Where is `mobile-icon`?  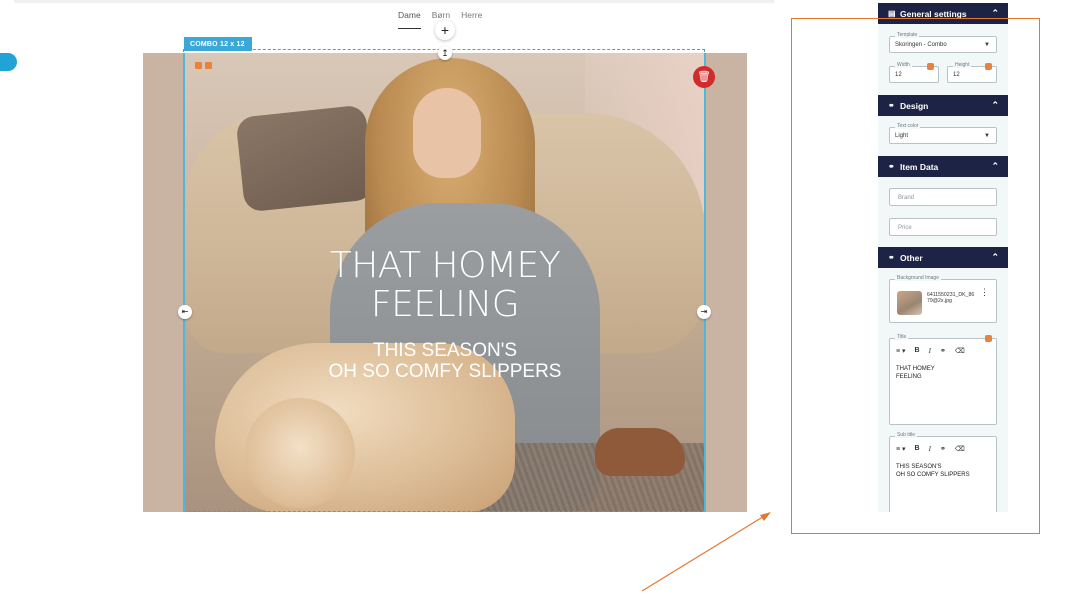 mobile-icon is located at coordinates (198, 65).